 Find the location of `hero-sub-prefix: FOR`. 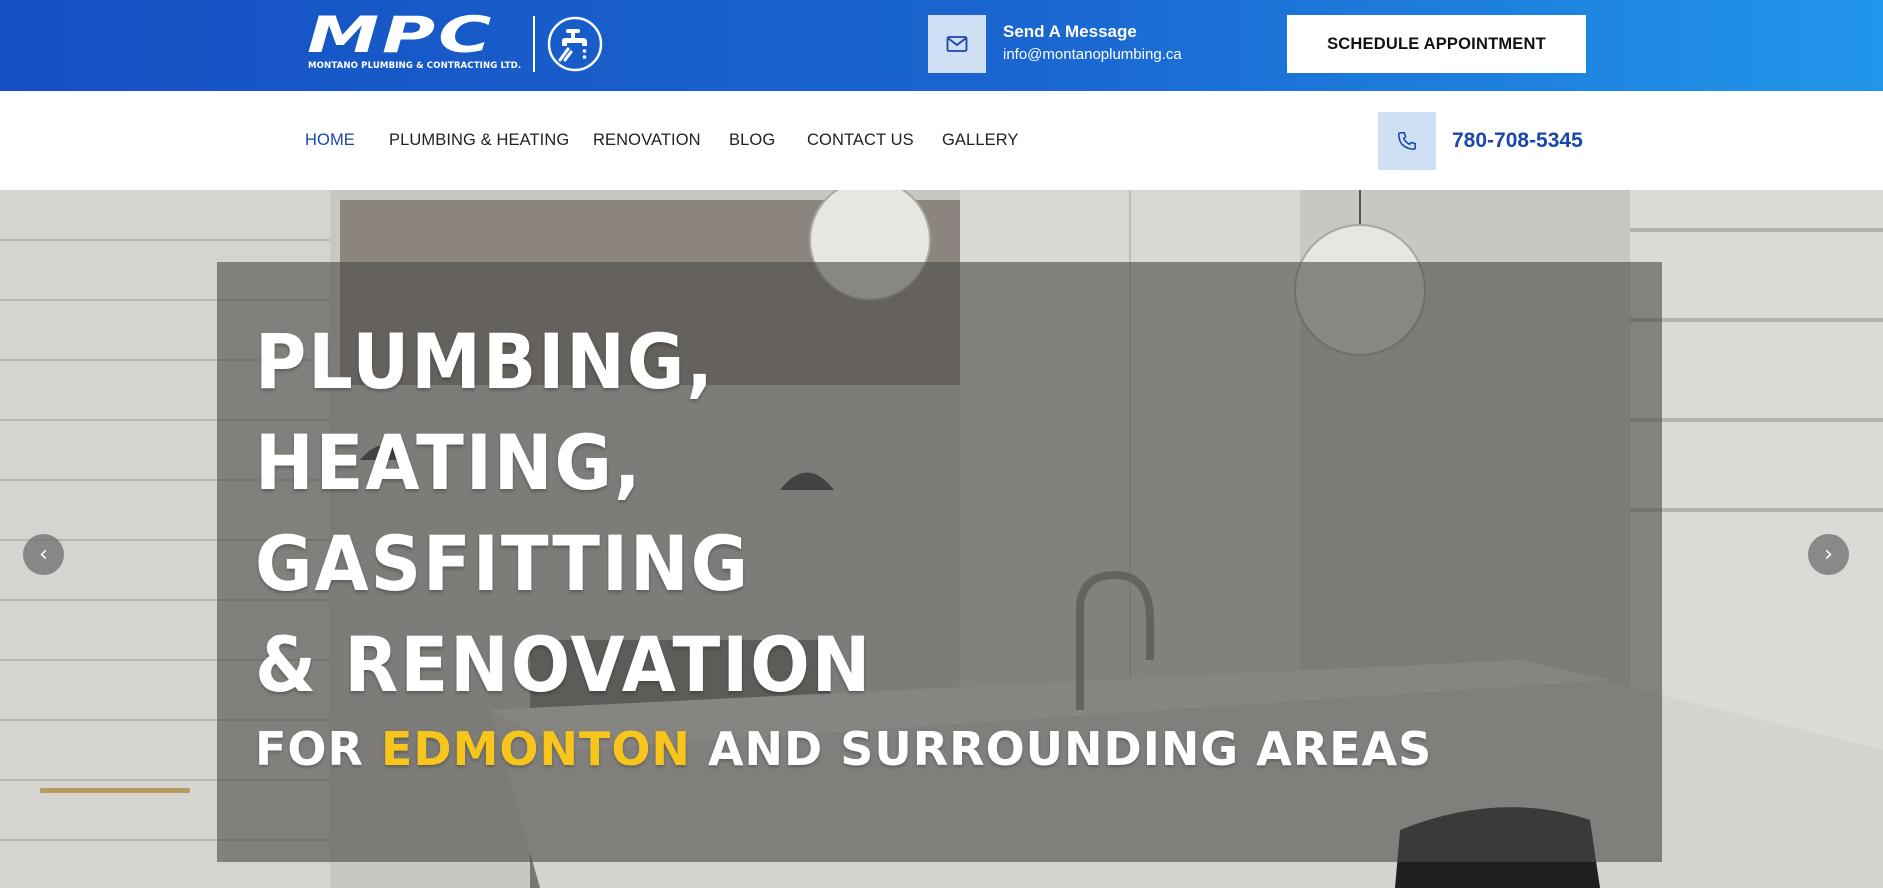

hero-sub-prefix: FOR is located at coordinates (318, 749).